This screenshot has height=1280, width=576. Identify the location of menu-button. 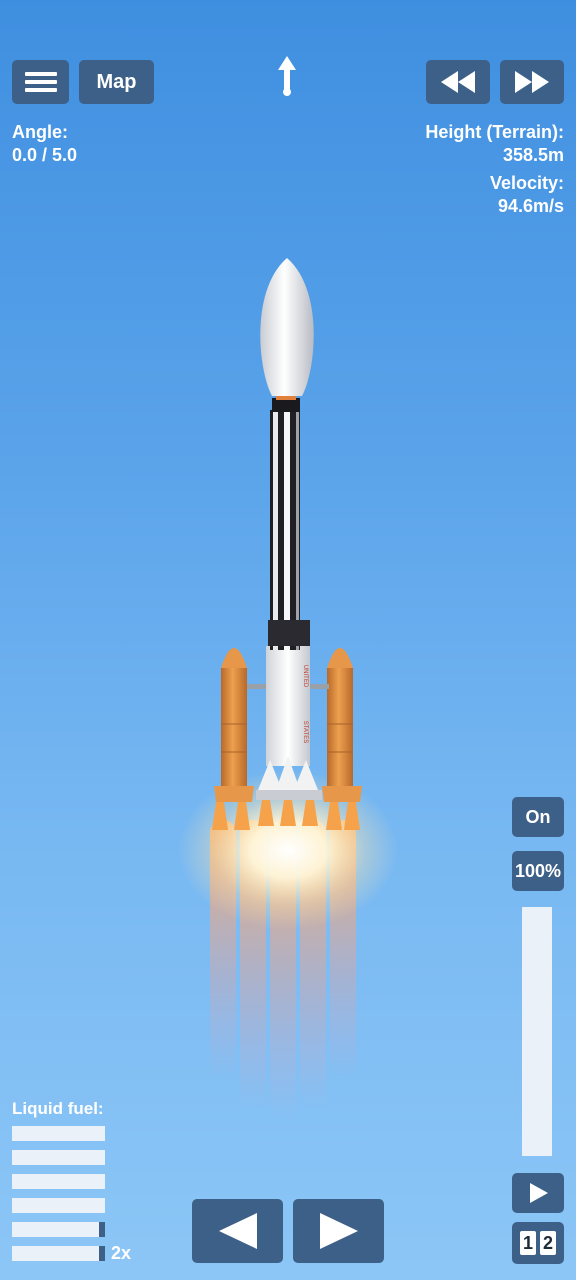
(40, 82).